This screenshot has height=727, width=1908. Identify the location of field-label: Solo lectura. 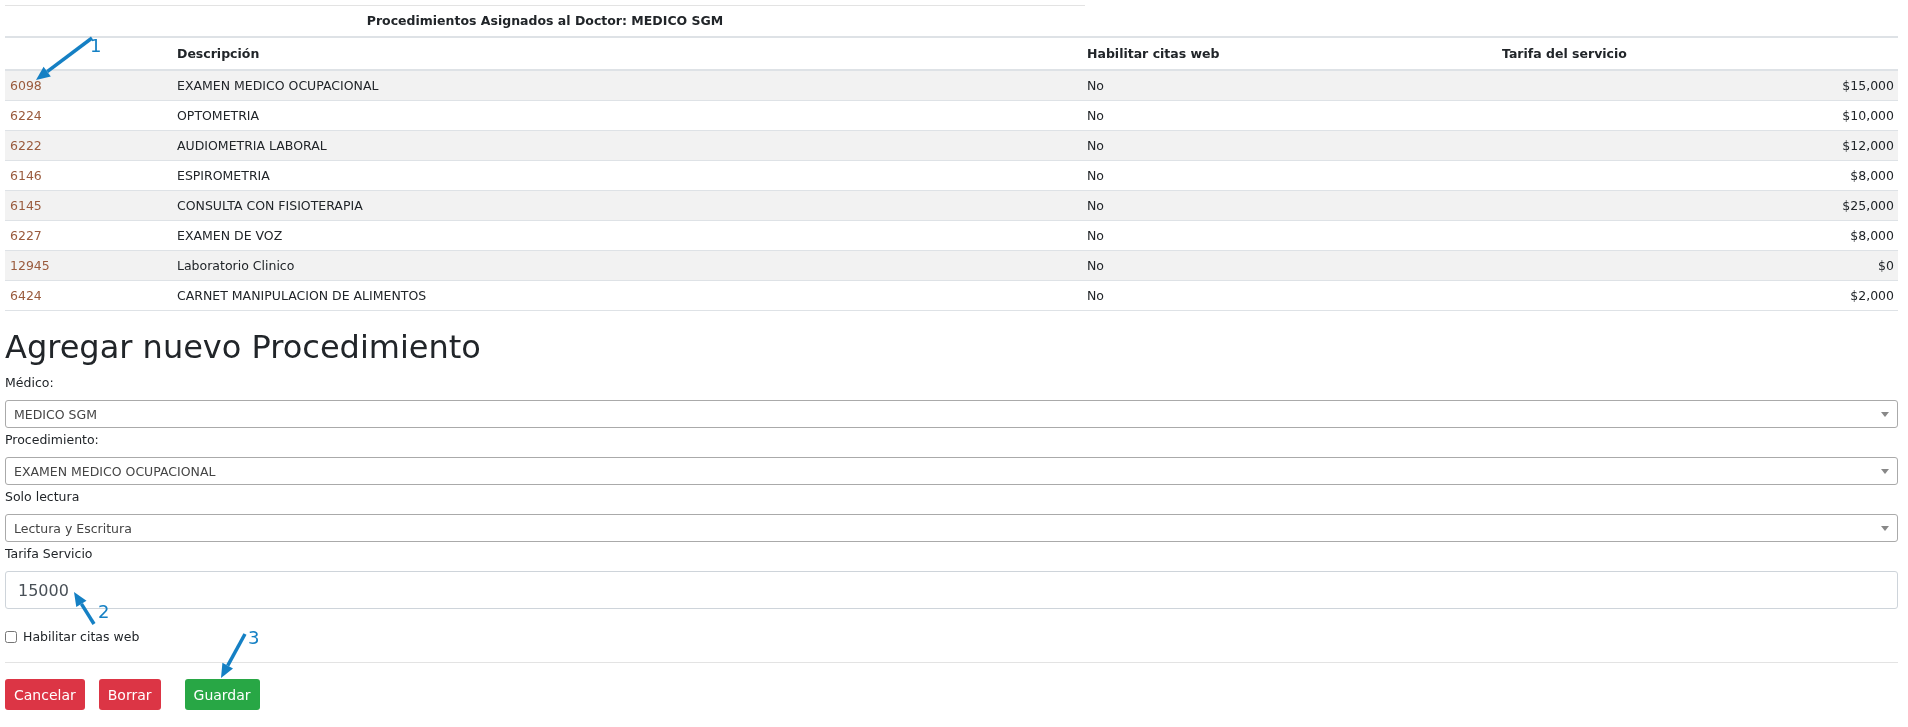
(43, 497).